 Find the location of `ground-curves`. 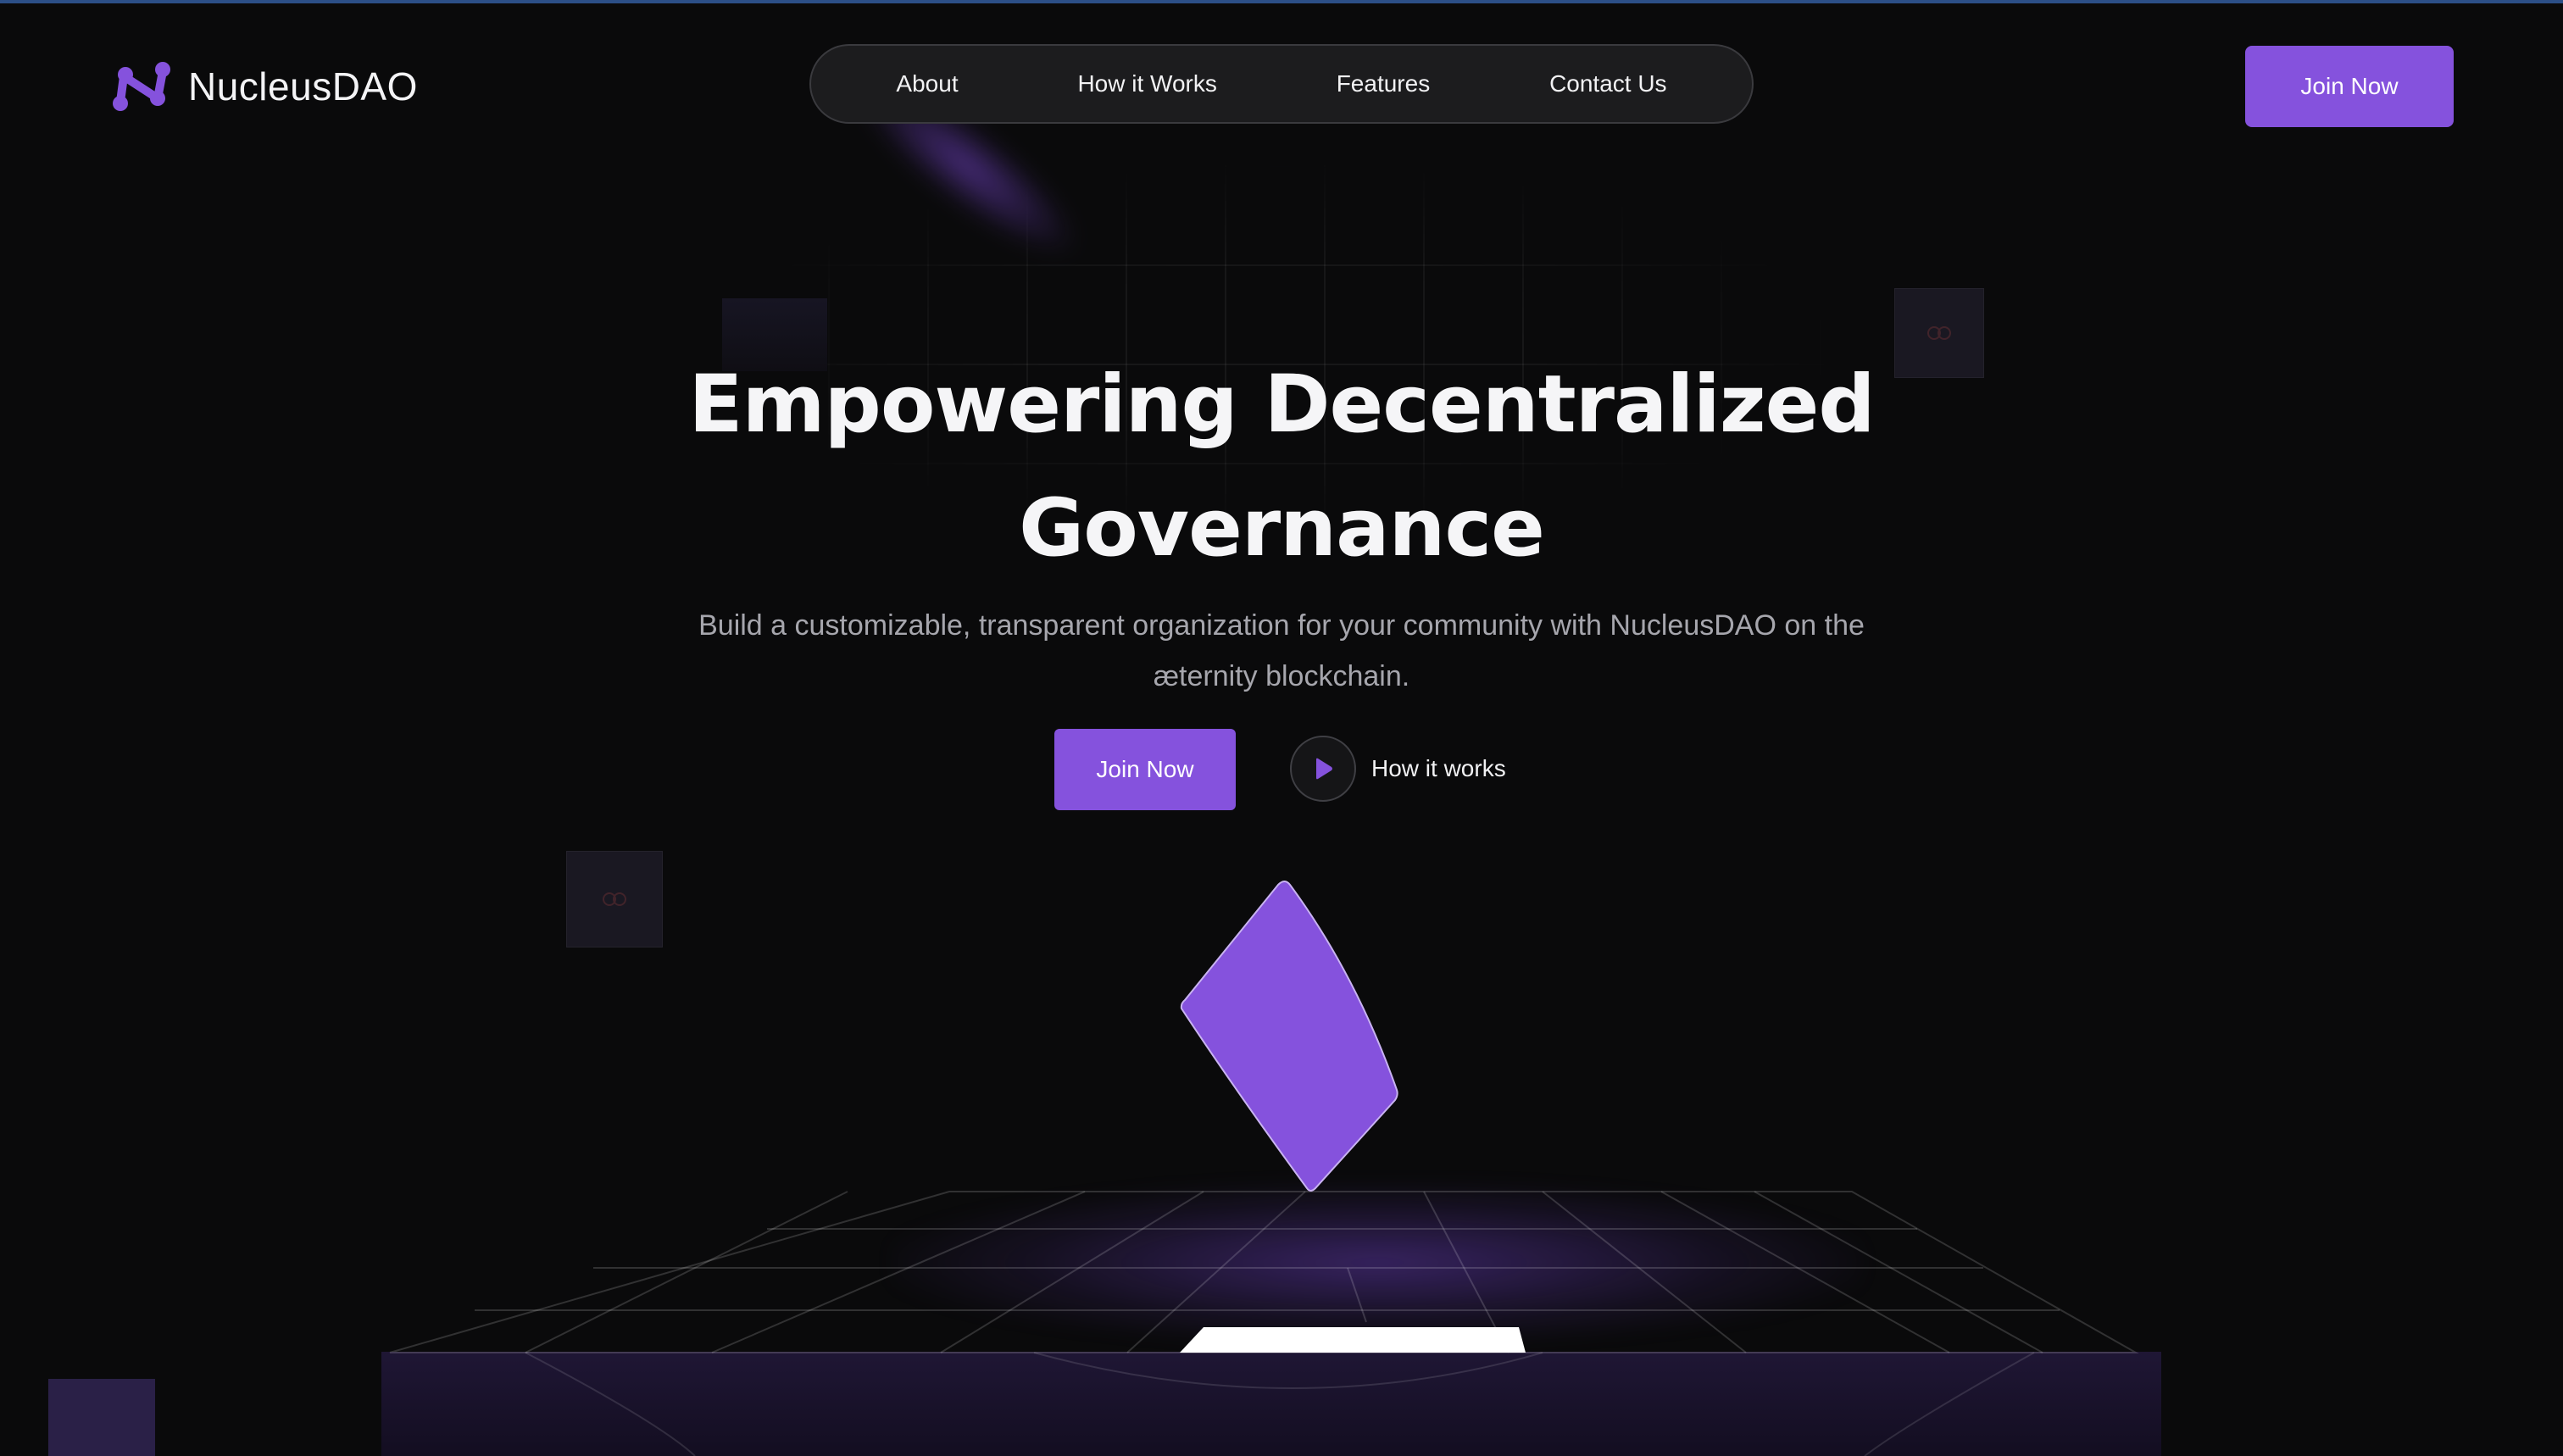

ground-curves is located at coordinates (1280, 1404).